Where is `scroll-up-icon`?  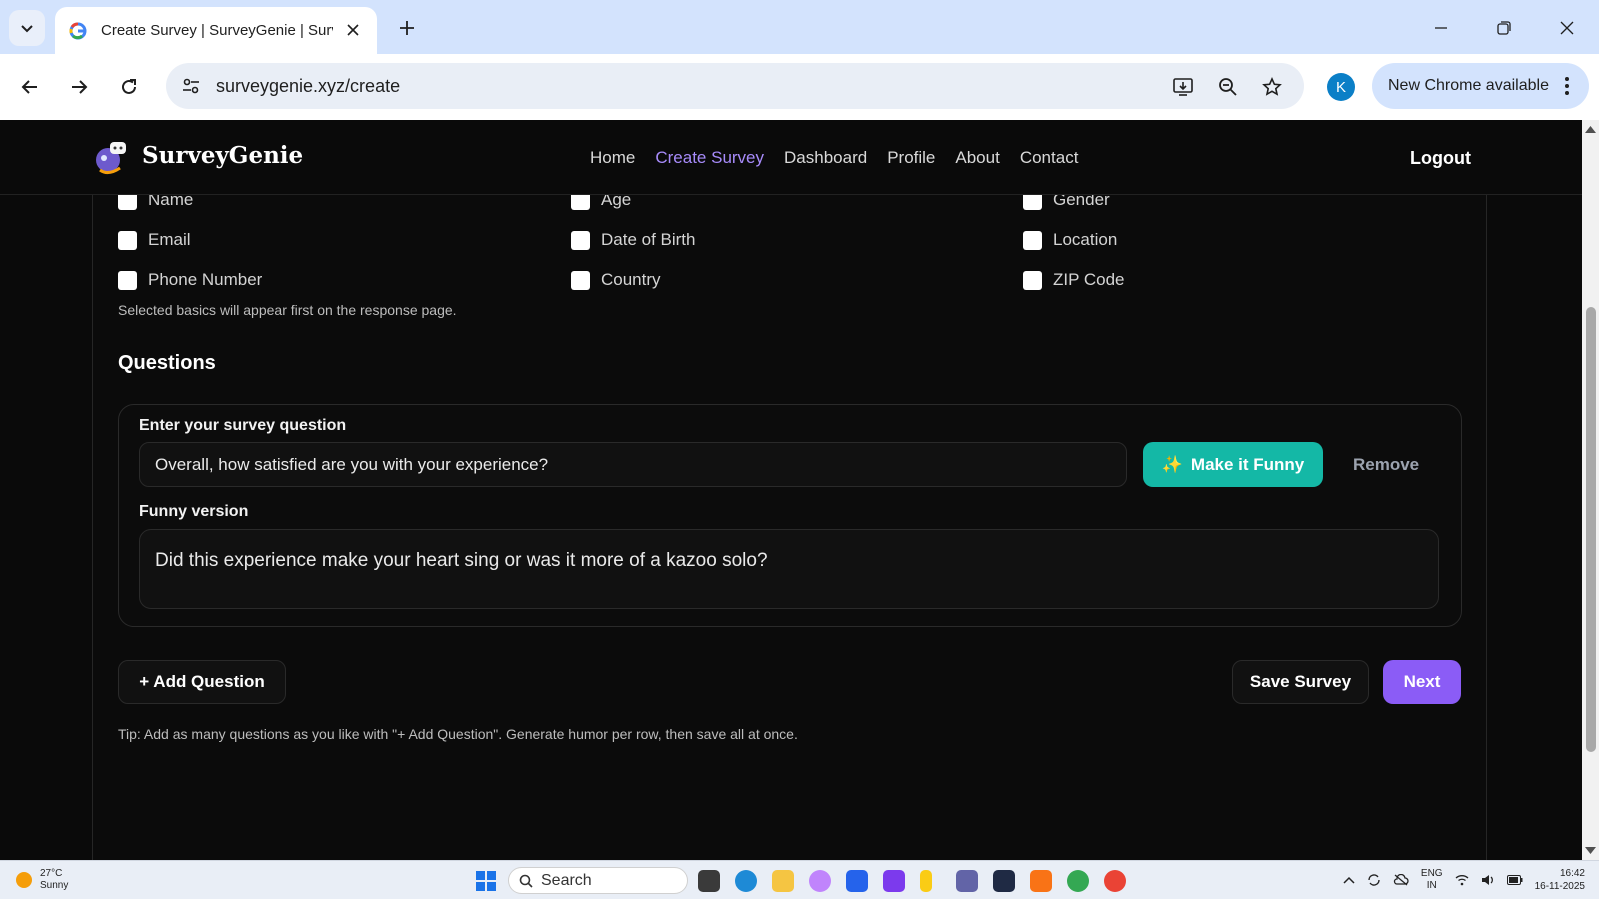 scroll-up-icon is located at coordinates (1590, 129).